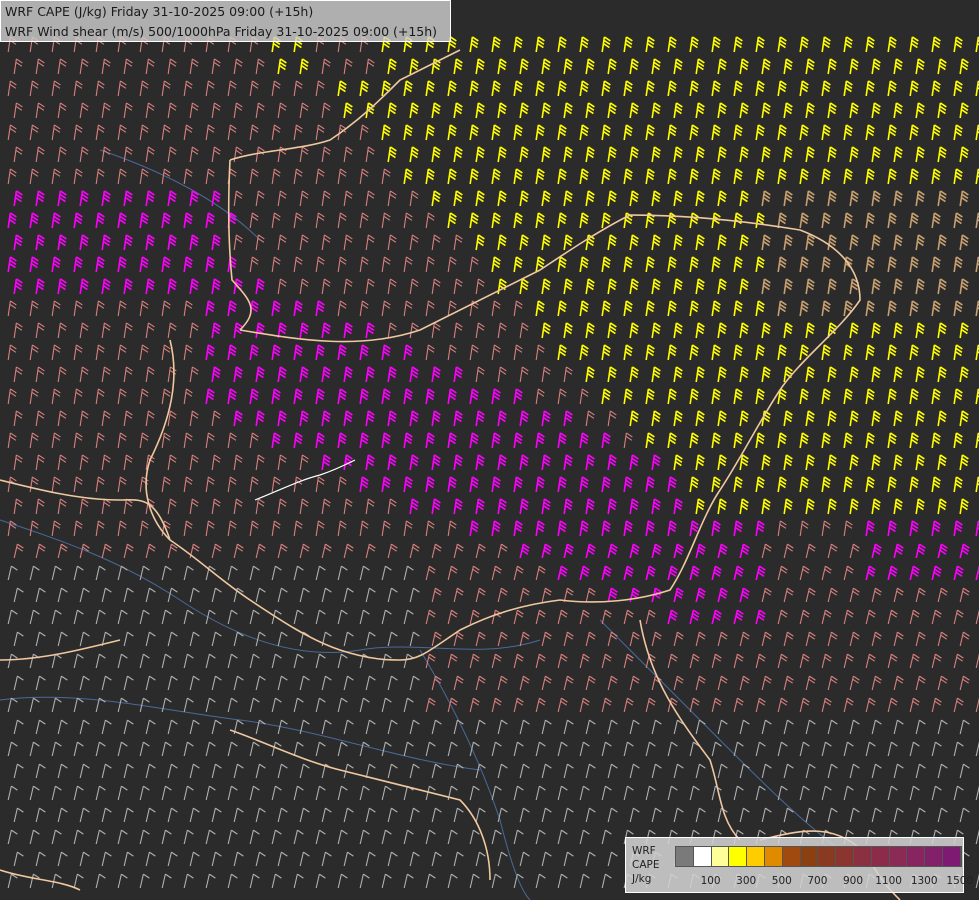 This screenshot has height=900, width=979. I want to click on legend-tick-label: 100, so click(710, 881).